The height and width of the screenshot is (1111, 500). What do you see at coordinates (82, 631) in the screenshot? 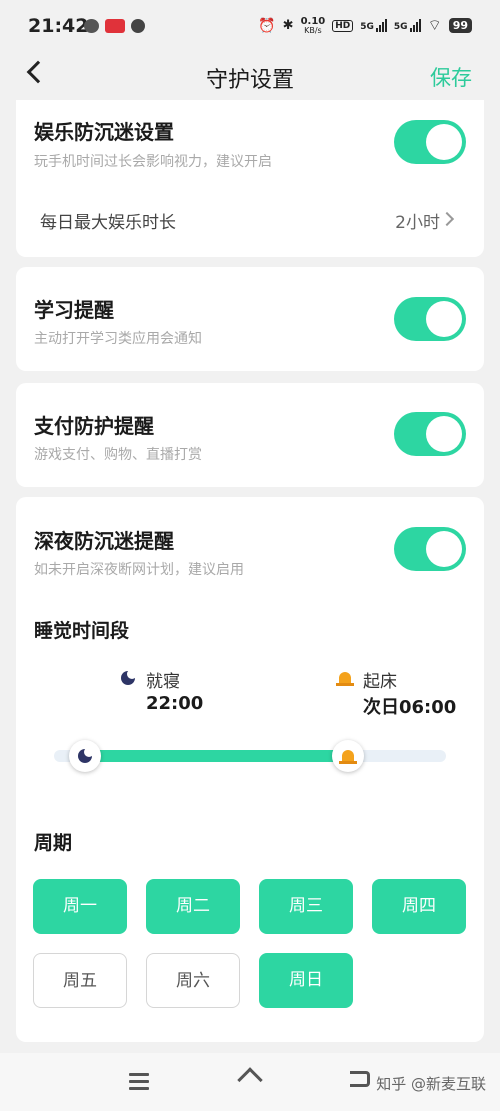
I see `sleep-period-title: 睡觉时间段` at bounding box center [82, 631].